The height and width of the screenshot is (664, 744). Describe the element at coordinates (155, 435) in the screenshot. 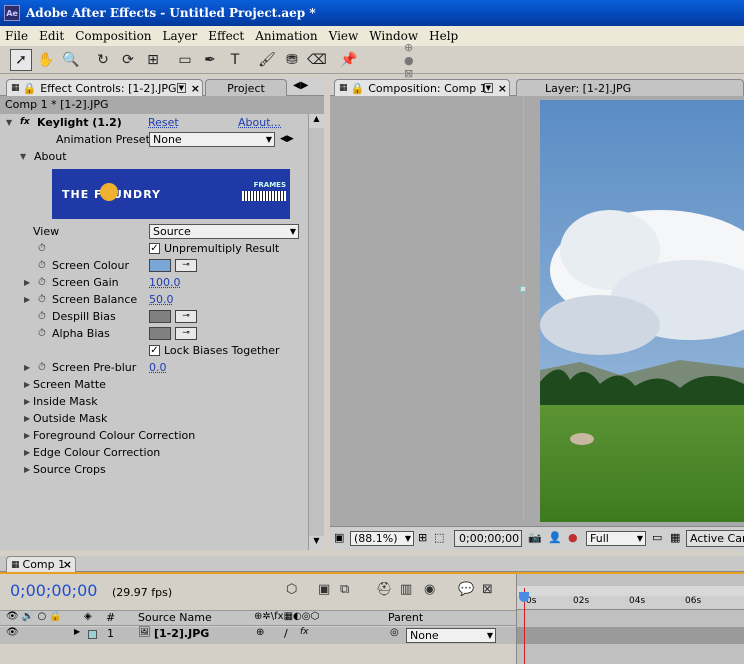

I see `group-row: ▶ Foreground Colour Correction` at that location.